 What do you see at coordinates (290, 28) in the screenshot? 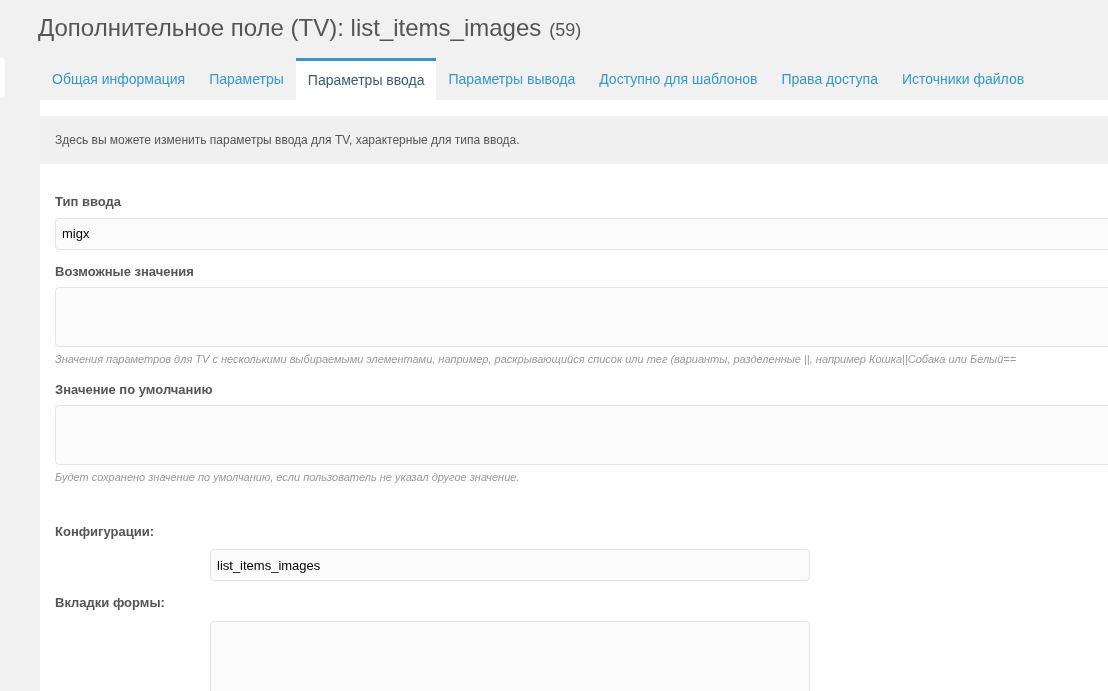
I see `page-title: Дополнительное поле (TV): list_items_images` at bounding box center [290, 28].